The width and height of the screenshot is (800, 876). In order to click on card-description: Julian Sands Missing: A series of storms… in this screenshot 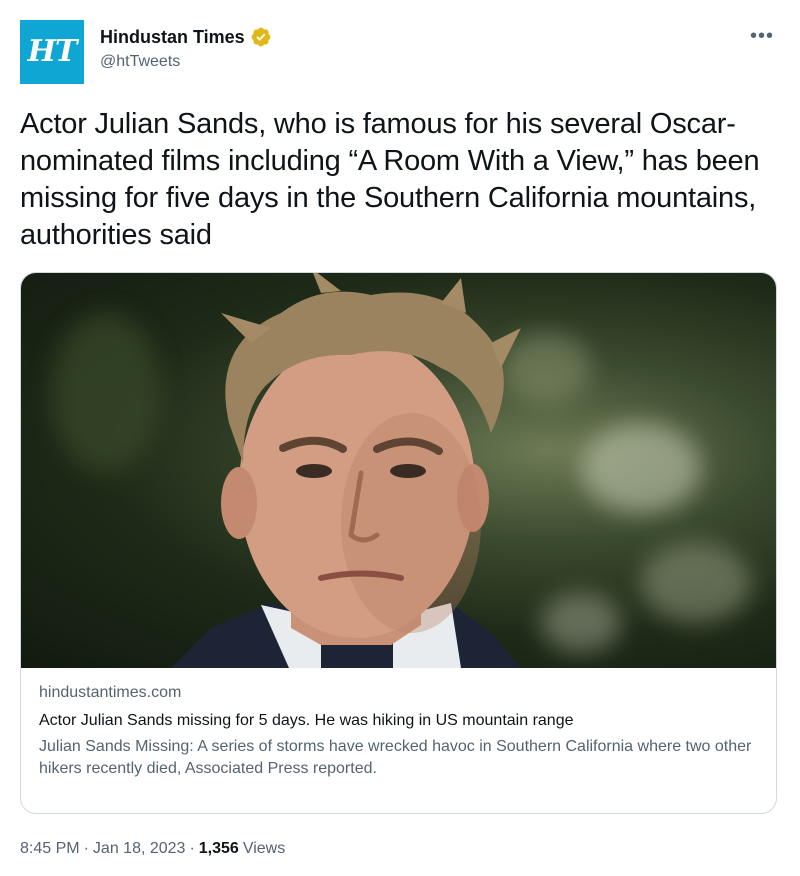, I will do `click(395, 757)`.